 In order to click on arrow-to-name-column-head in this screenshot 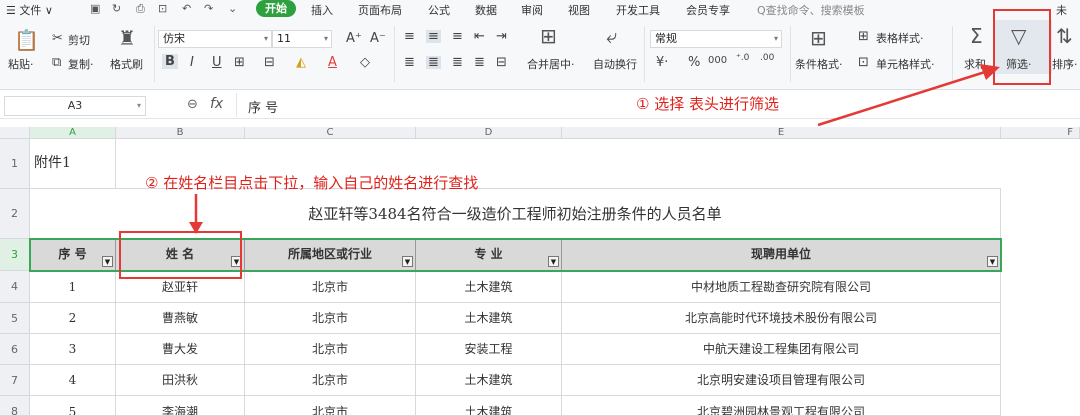, I will do `click(196, 228)`.